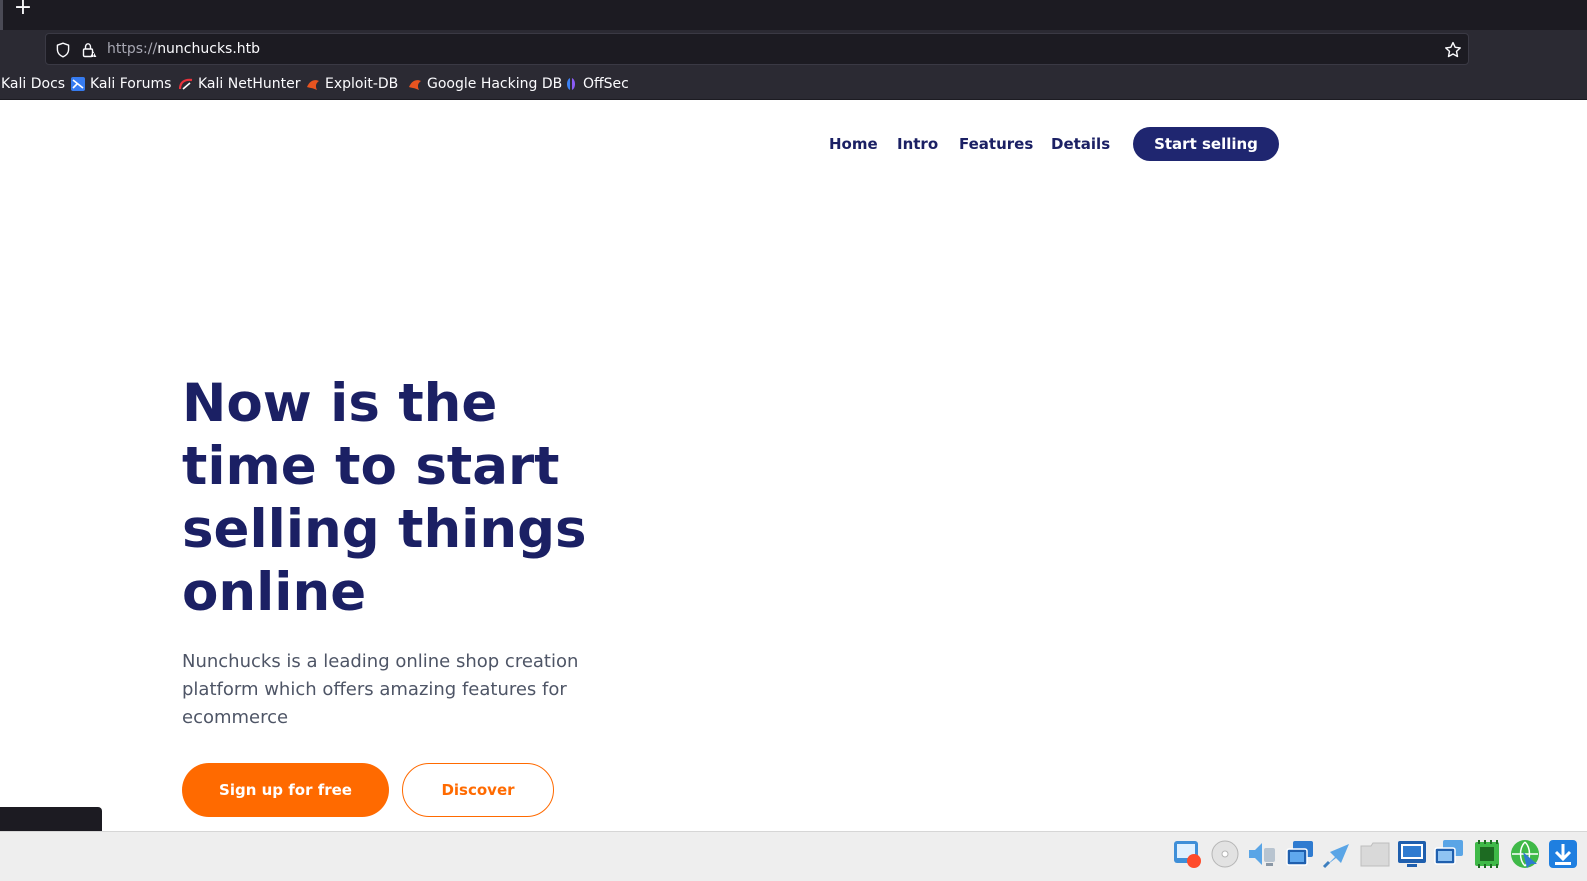  What do you see at coordinates (917, 144) in the screenshot?
I see `nav-intro-link: Intro` at bounding box center [917, 144].